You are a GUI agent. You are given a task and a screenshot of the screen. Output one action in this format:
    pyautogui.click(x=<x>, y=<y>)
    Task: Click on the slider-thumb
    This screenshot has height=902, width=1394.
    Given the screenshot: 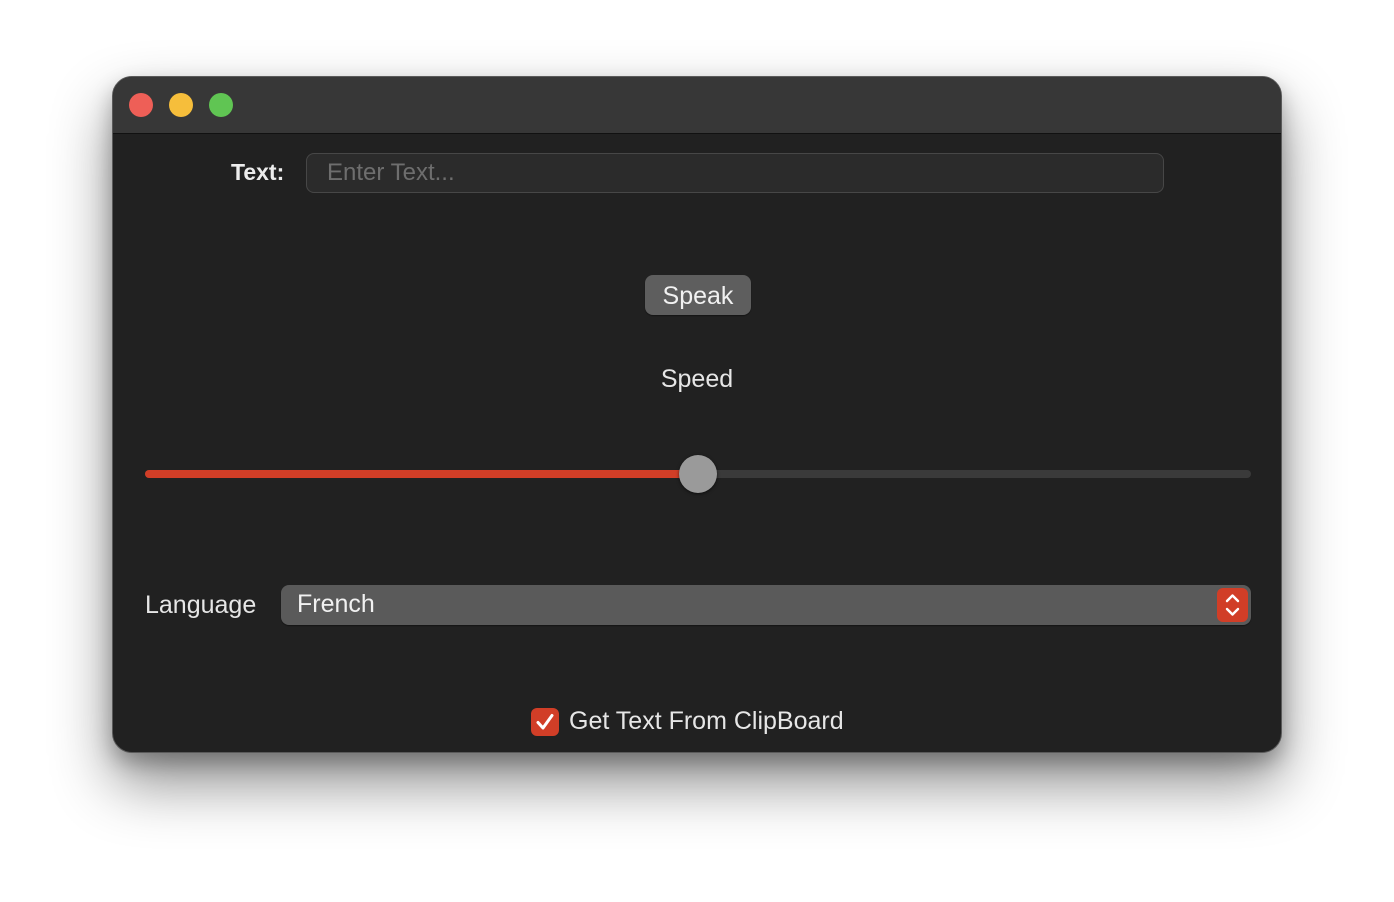 What is the action you would take?
    pyautogui.click(x=698, y=474)
    